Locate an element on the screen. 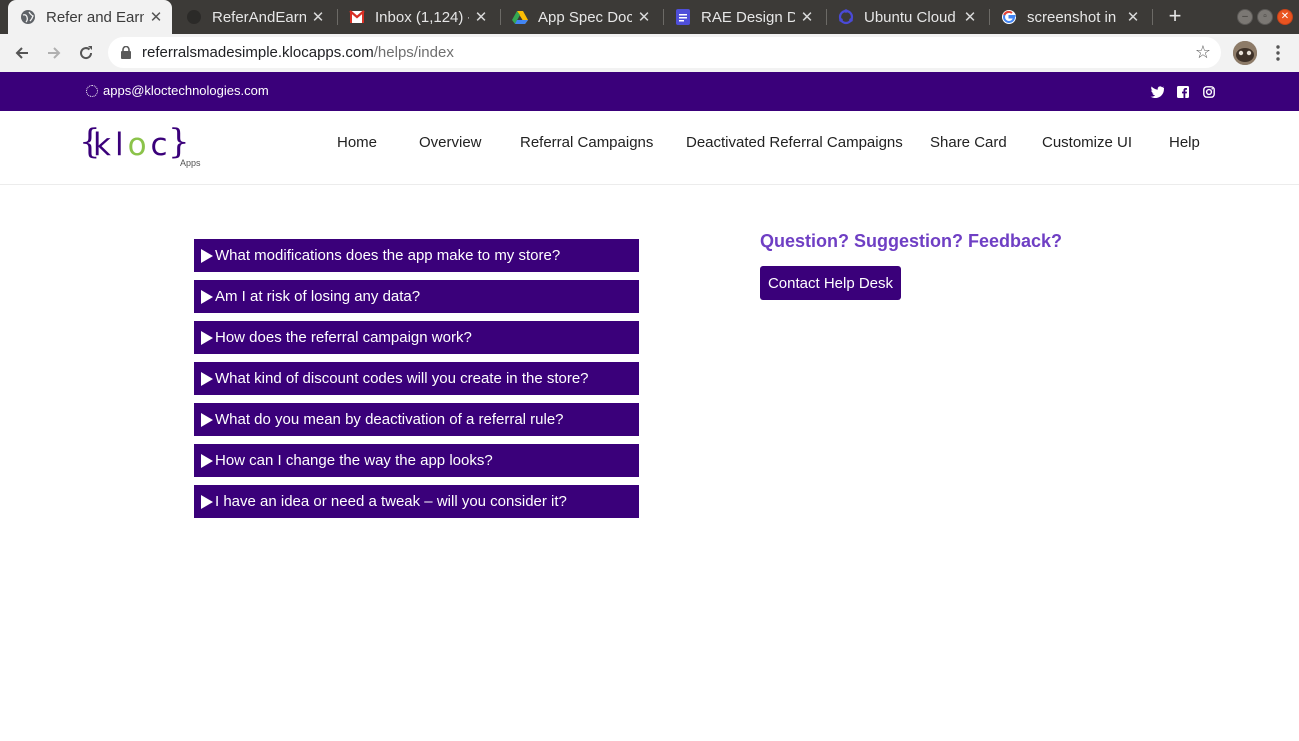 The width and height of the screenshot is (1299, 741). reload-icon is located at coordinates (86, 53).